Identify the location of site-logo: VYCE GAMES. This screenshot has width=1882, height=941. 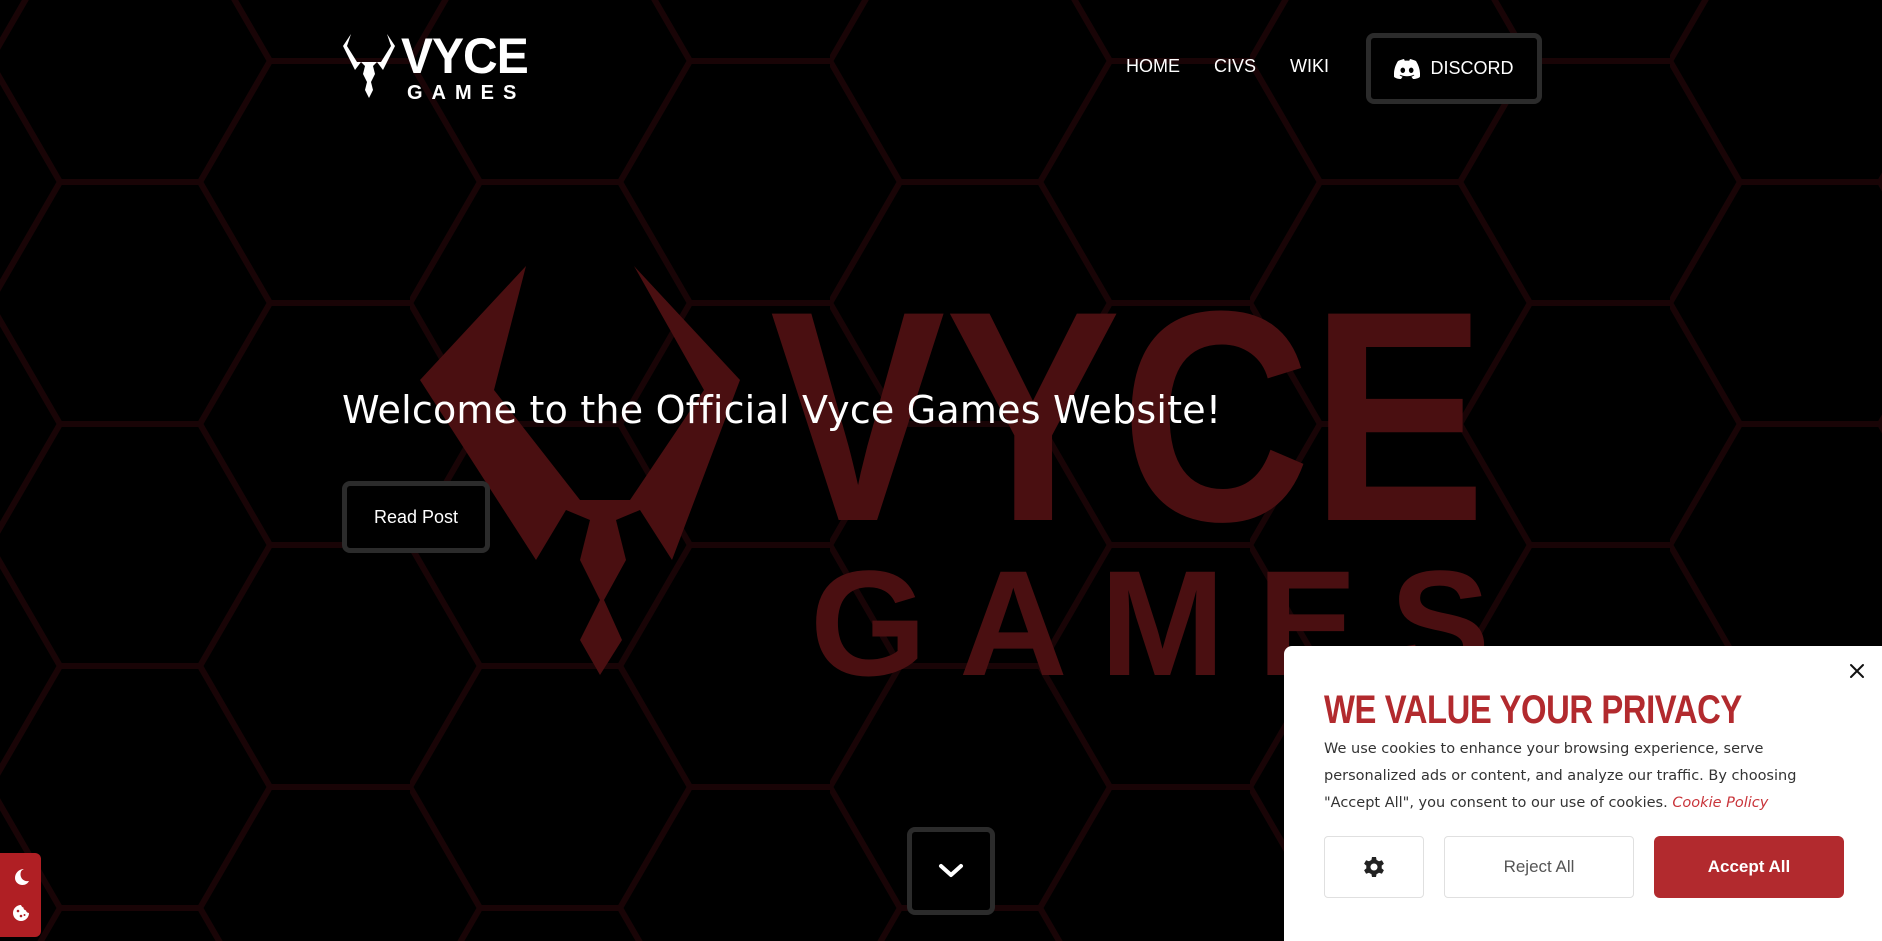
(435, 68).